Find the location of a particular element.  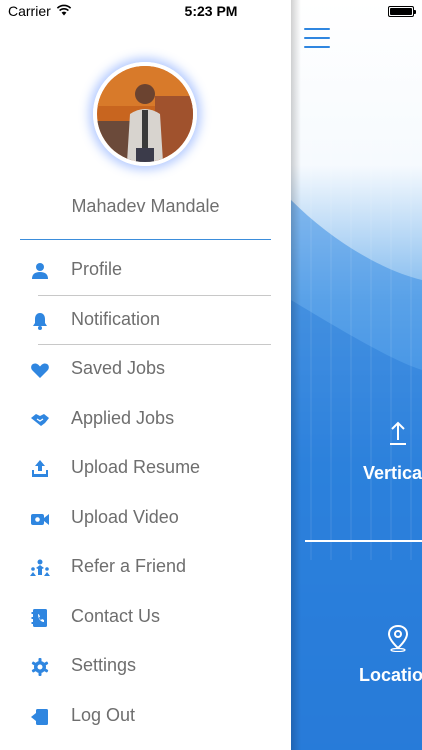

menu-item-upload-resume: Upload Resume is located at coordinates (145, 469).